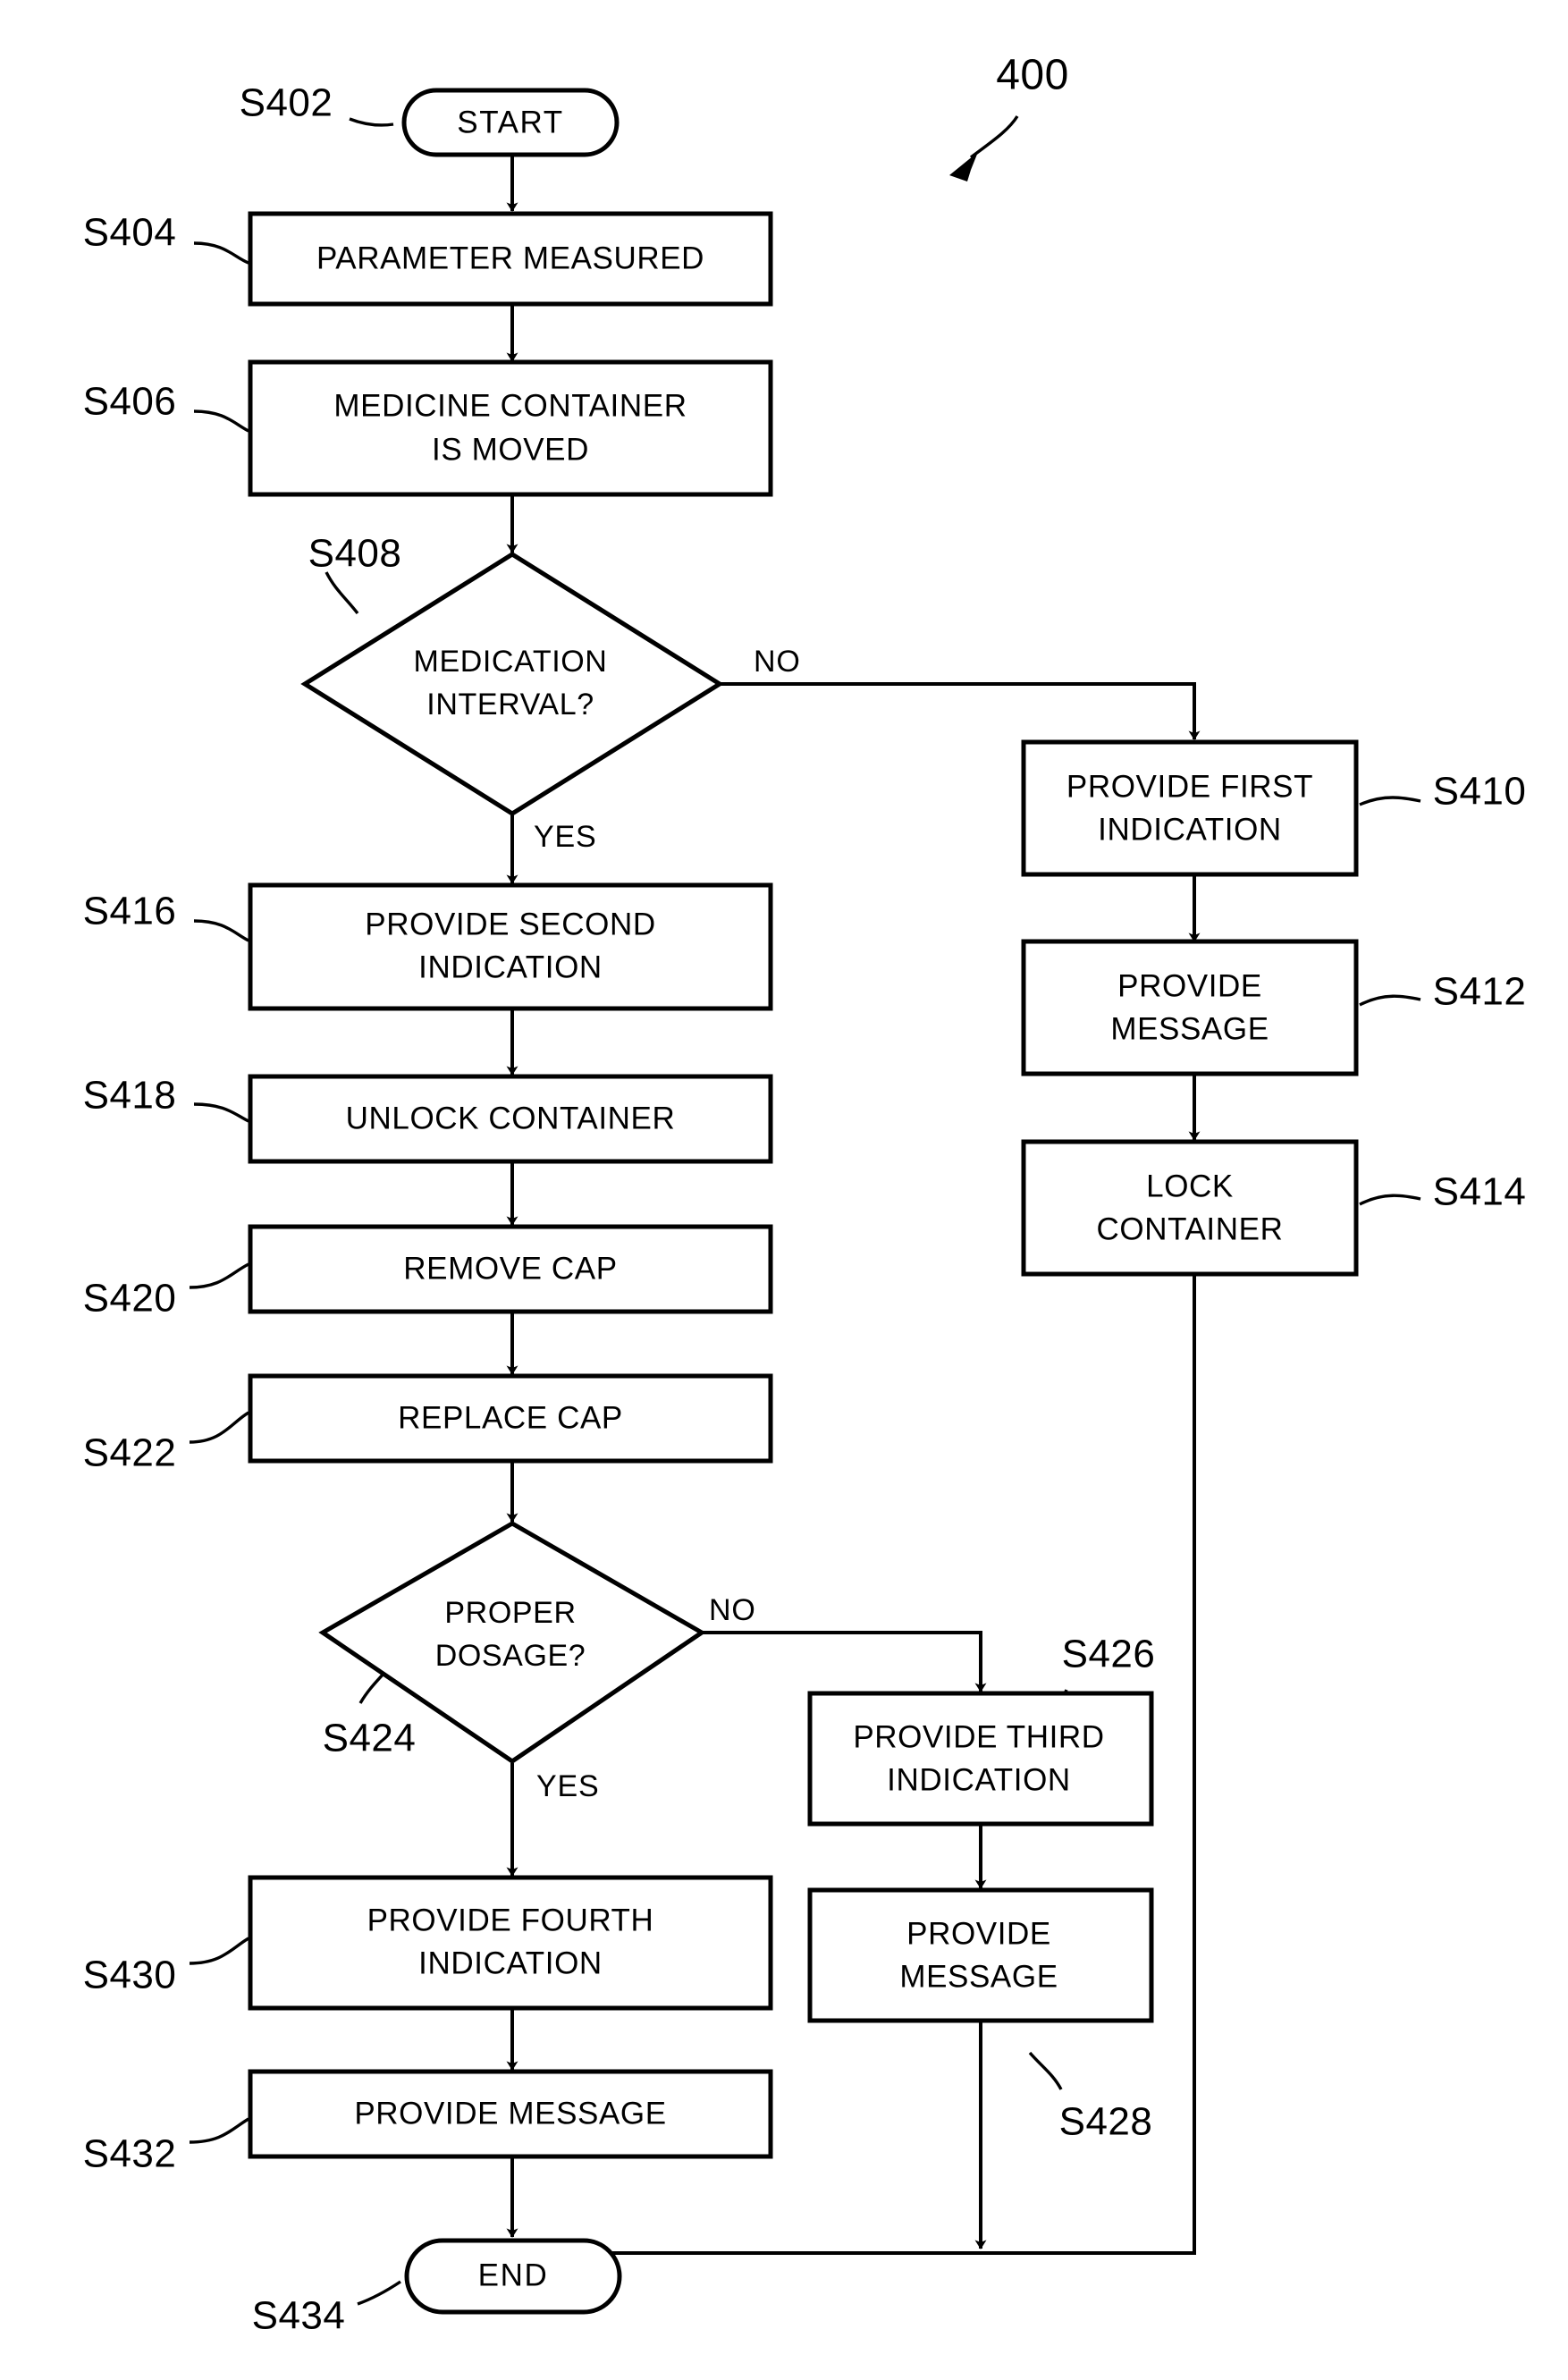  What do you see at coordinates (1109, 1654) in the screenshot?
I see `ref-label-s426: S426` at bounding box center [1109, 1654].